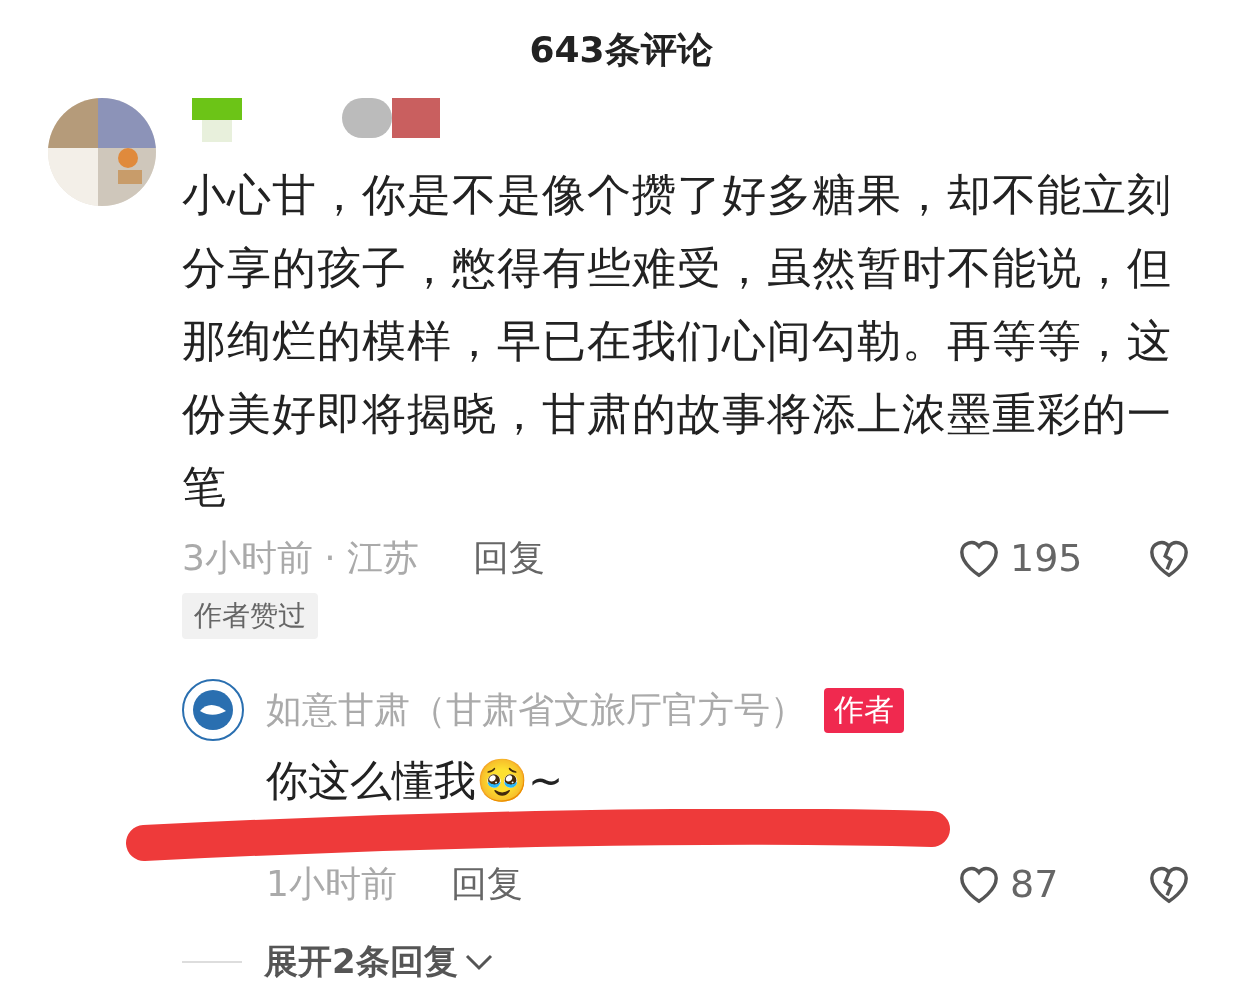  What do you see at coordinates (621, 50) in the screenshot?
I see `comment-count-title: 643条评论` at bounding box center [621, 50].